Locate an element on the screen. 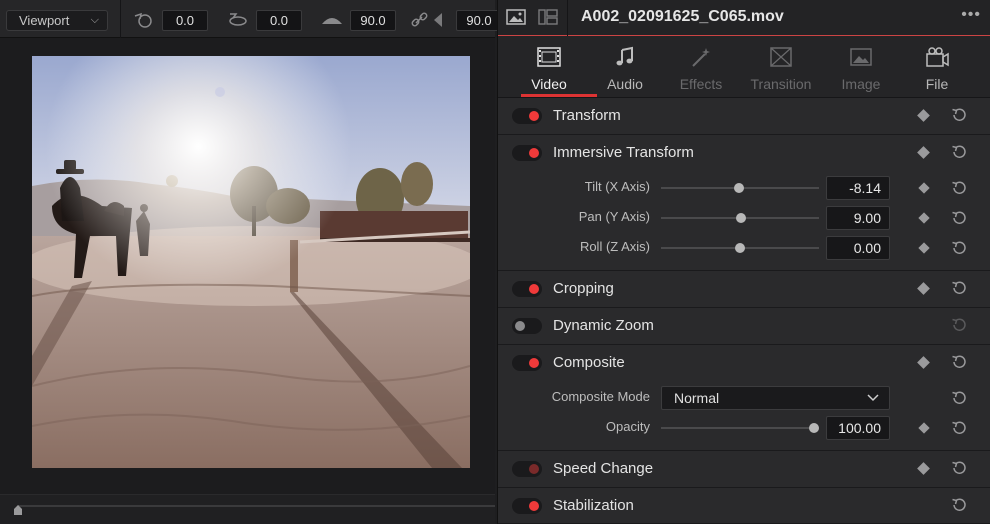 This screenshot has height=524, width=990. composite-mode-label: Composite Mode is located at coordinates (600, 396).